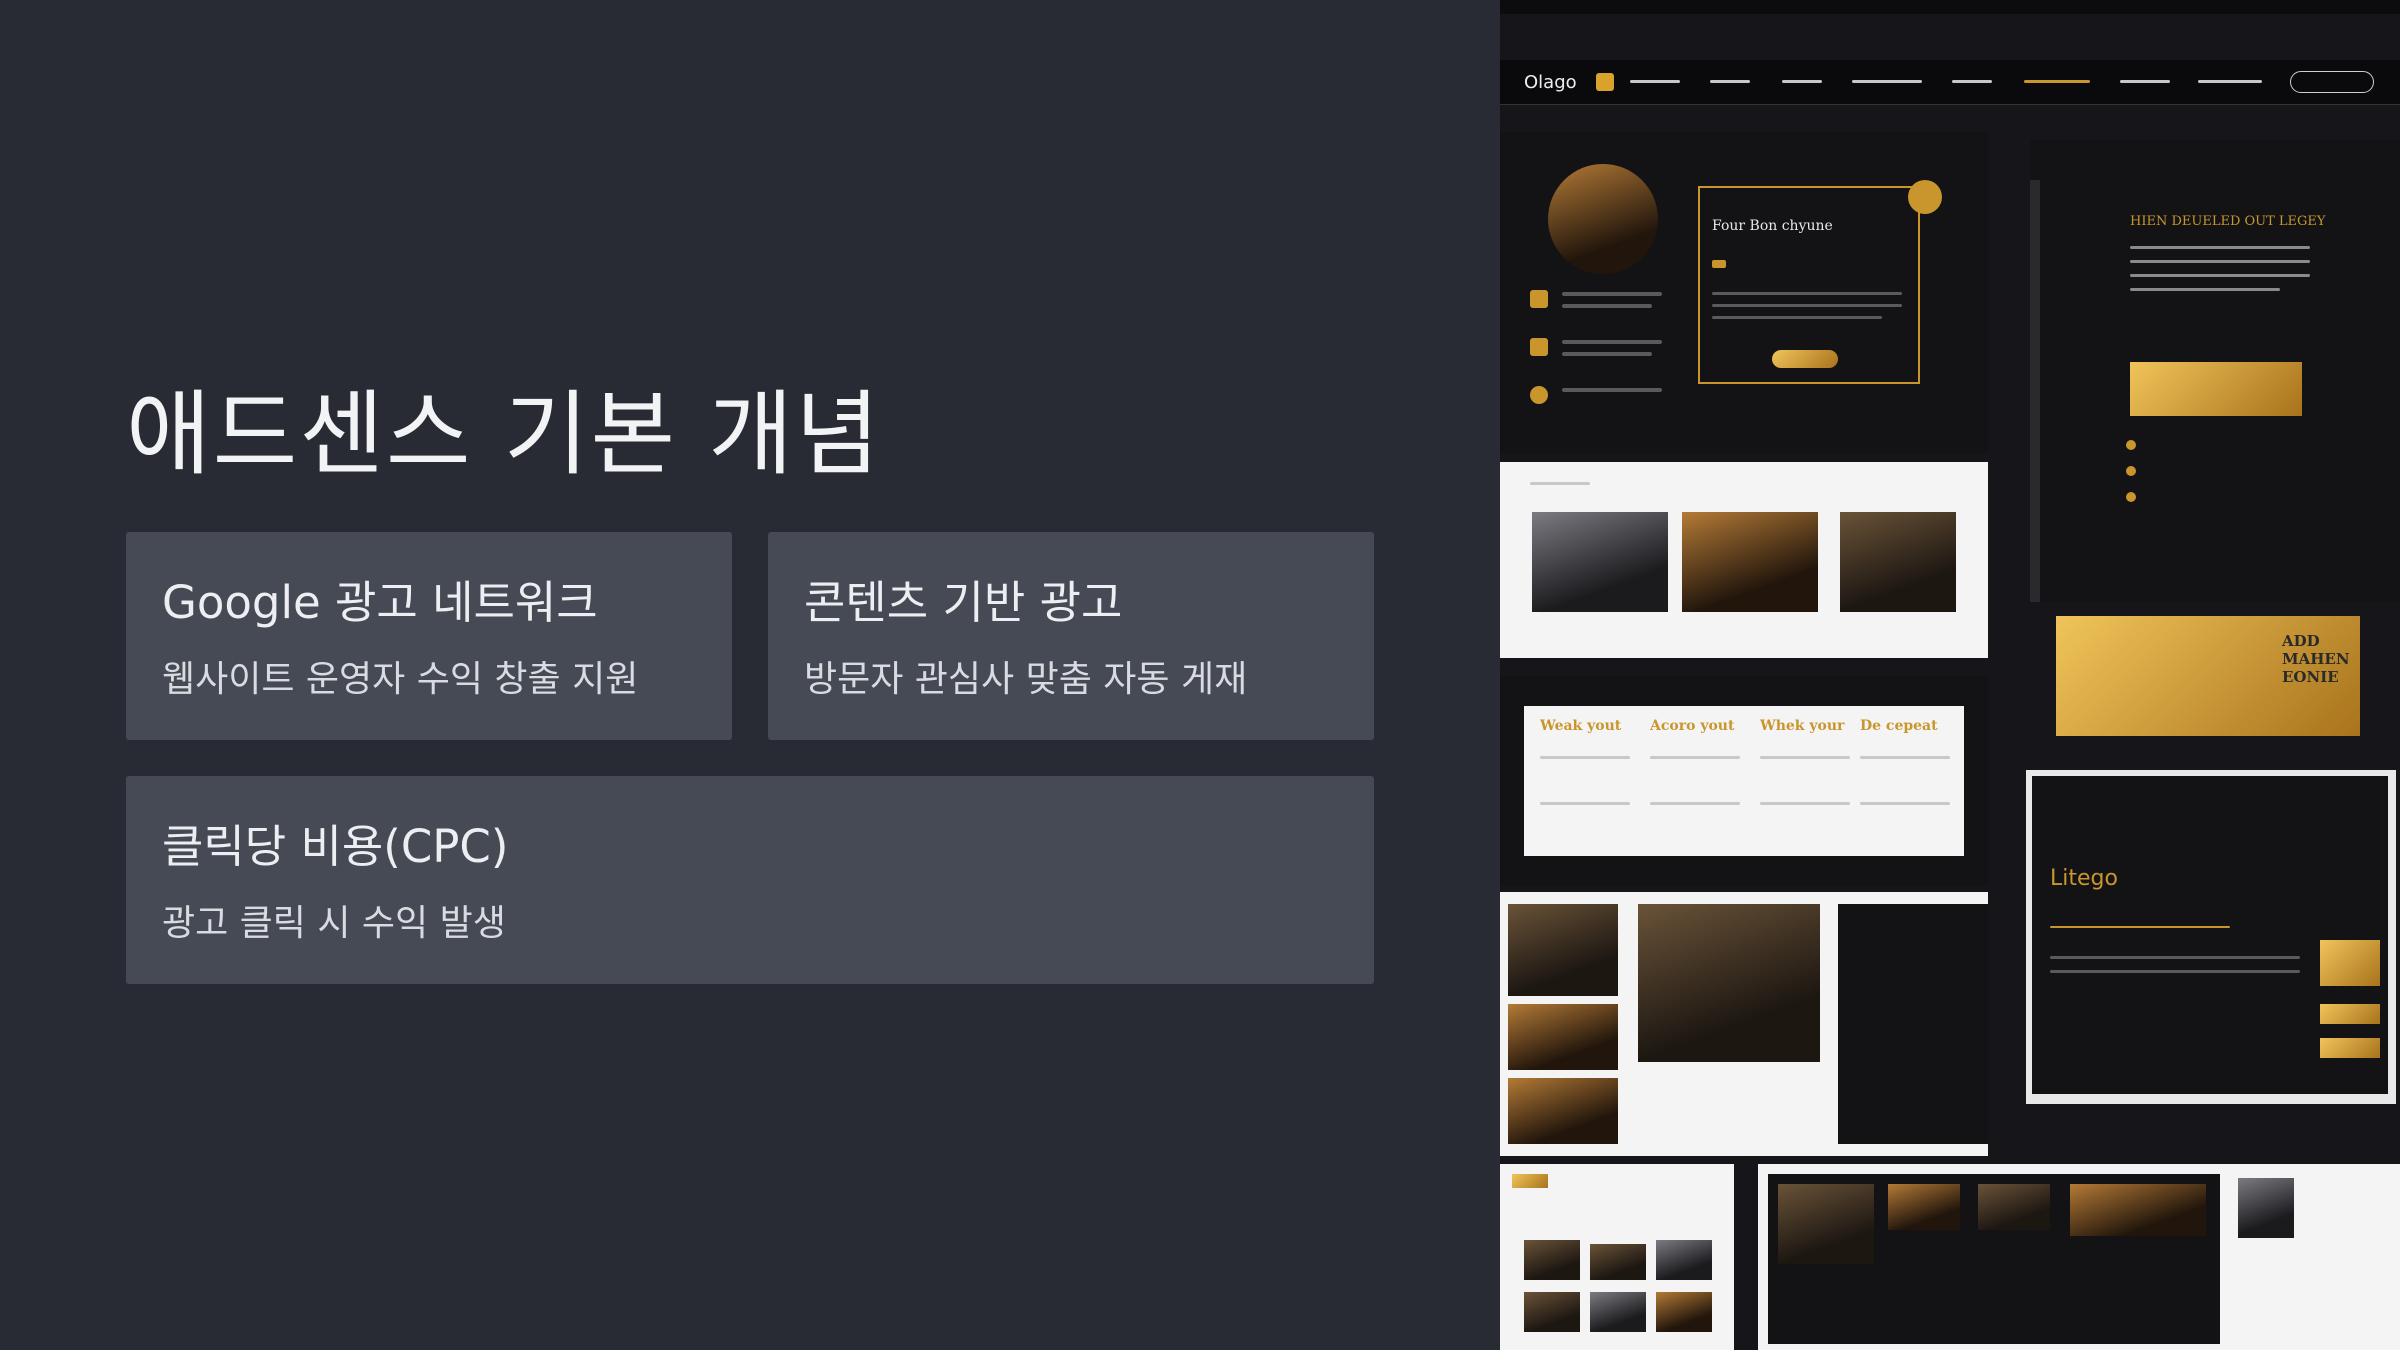  What do you see at coordinates (2035, 391) in the screenshot?
I see `scroll-track` at bounding box center [2035, 391].